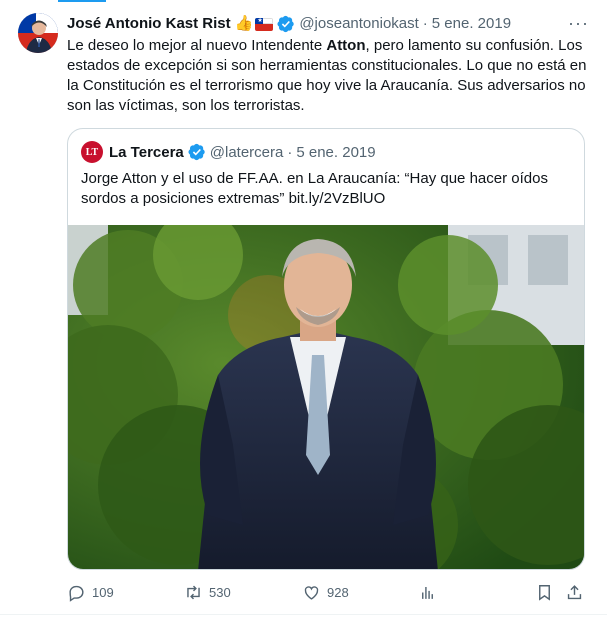 Image resolution: width=607 pixels, height=622 pixels. What do you see at coordinates (103, 592) in the screenshot?
I see `reply-count: 109` at bounding box center [103, 592].